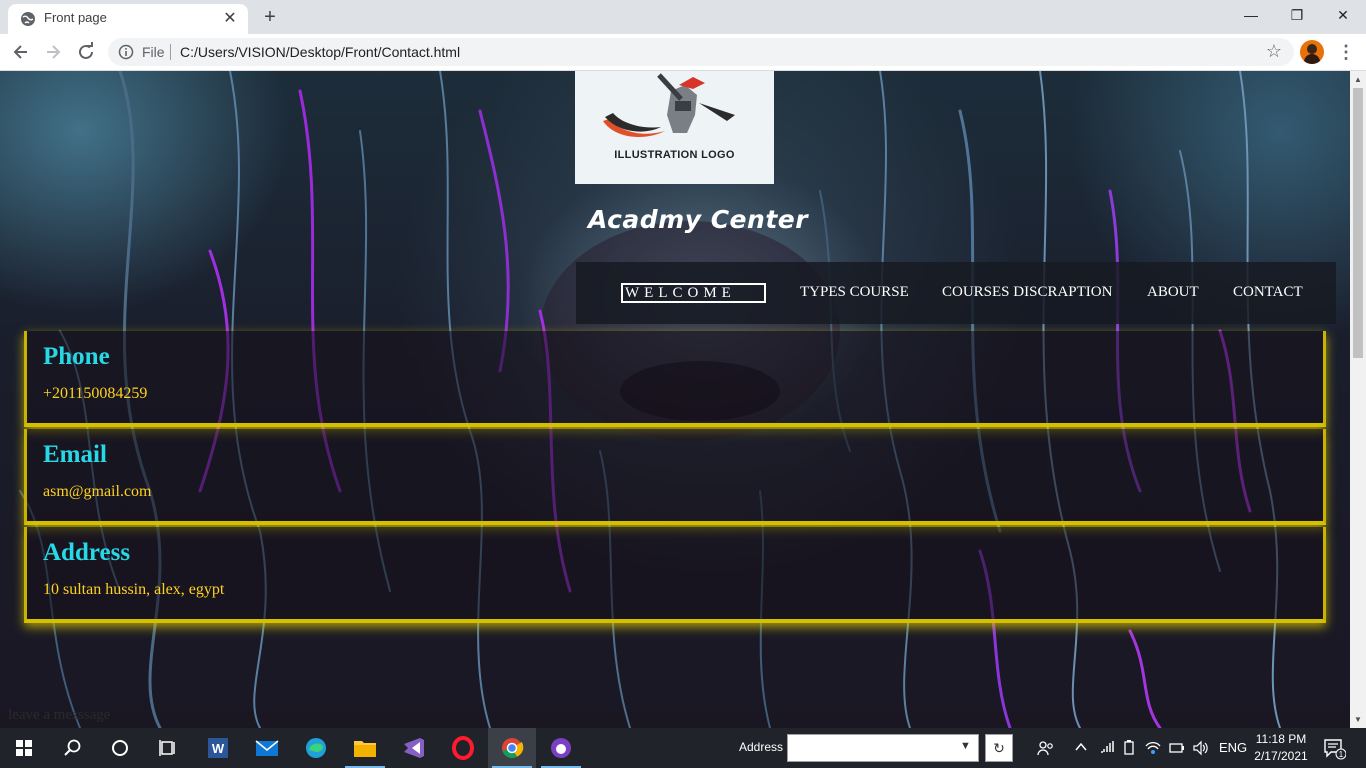 The height and width of the screenshot is (768, 1366). What do you see at coordinates (153, 52) in the screenshot?
I see `scheme-label: File` at bounding box center [153, 52].